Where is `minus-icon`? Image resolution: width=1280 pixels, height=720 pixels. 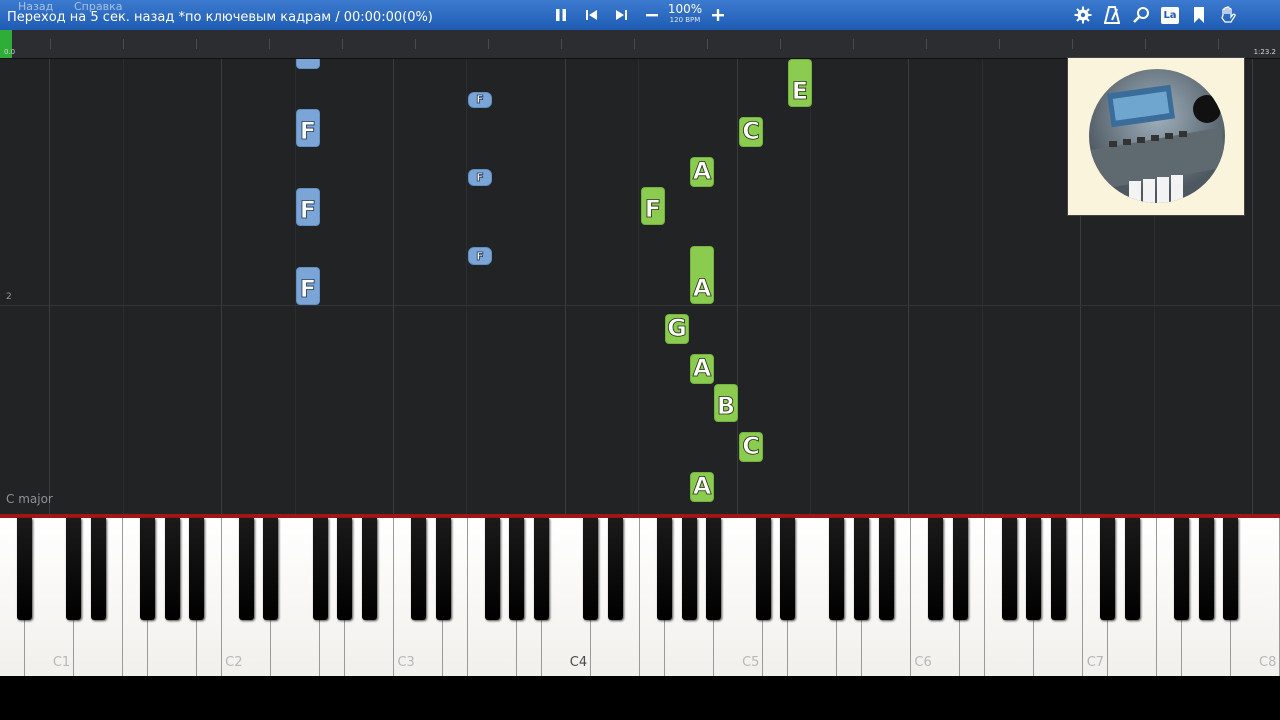 minus-icon is located at coordinates (652, 15).